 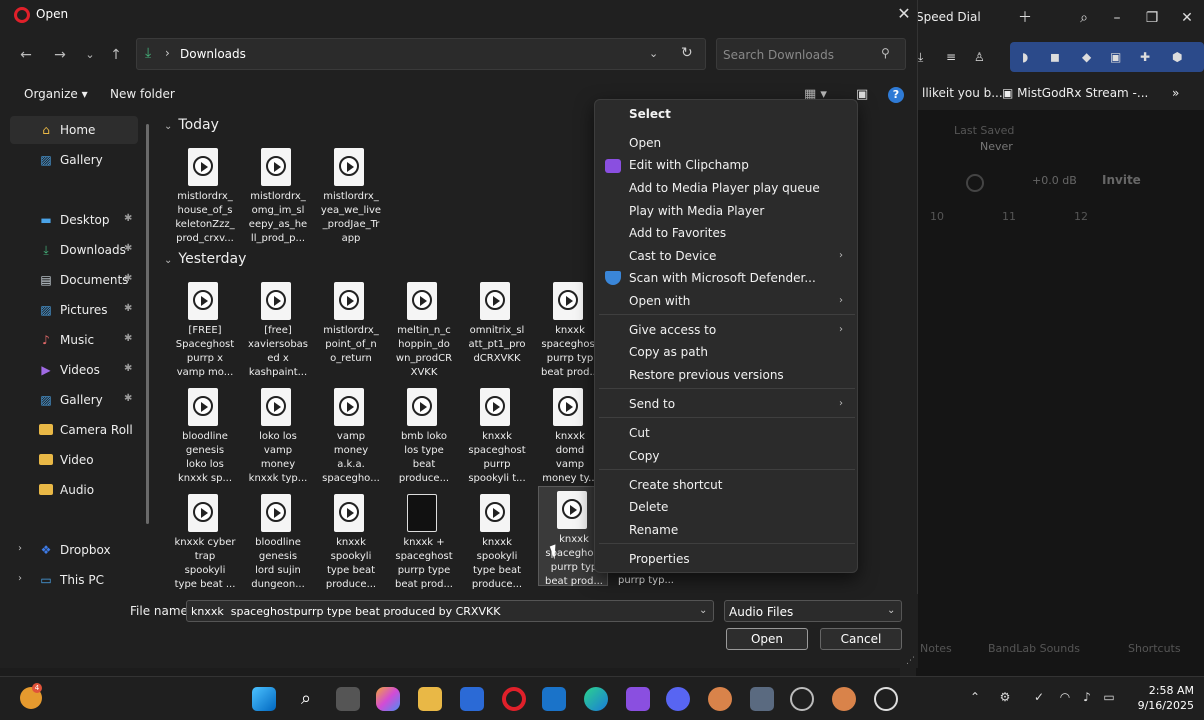 What do you see at coordinates (1065, 697) in the screenshot?
I see `wifi-icon: ◠` at bounding box center [1065, 697].